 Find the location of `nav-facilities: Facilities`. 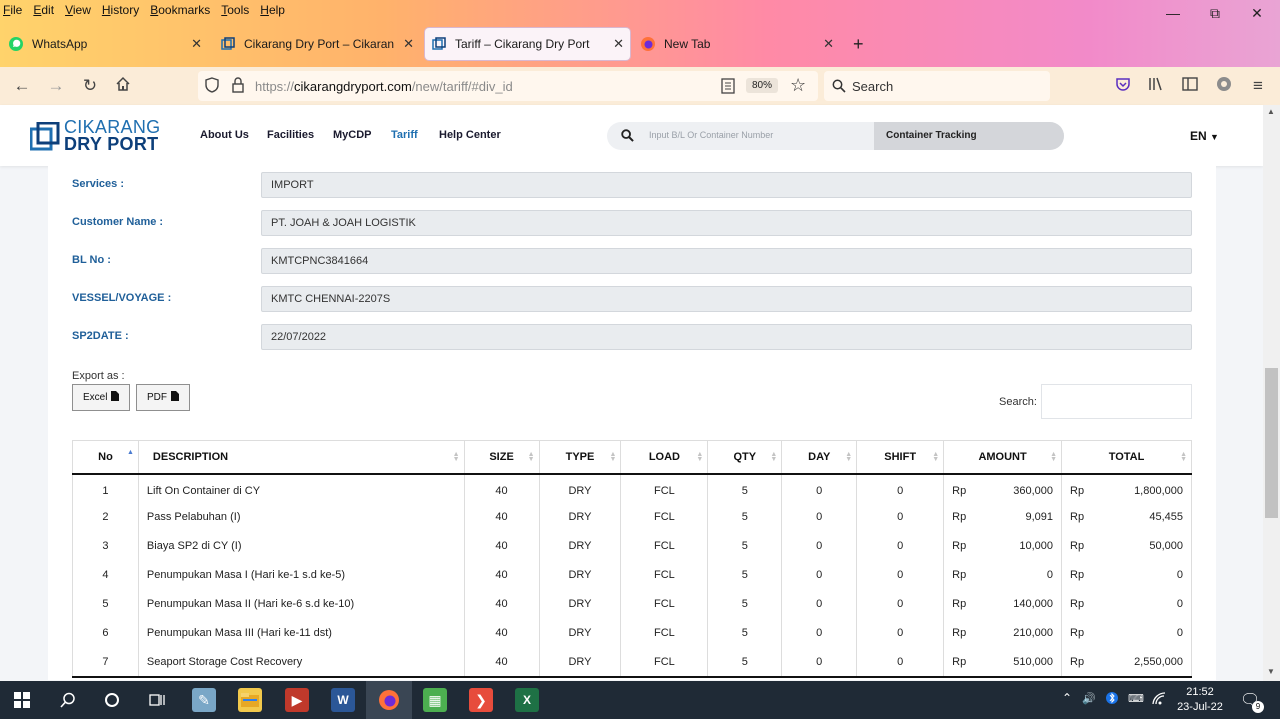

nav-facilities: Facilities is located at coordinates (290, 135).